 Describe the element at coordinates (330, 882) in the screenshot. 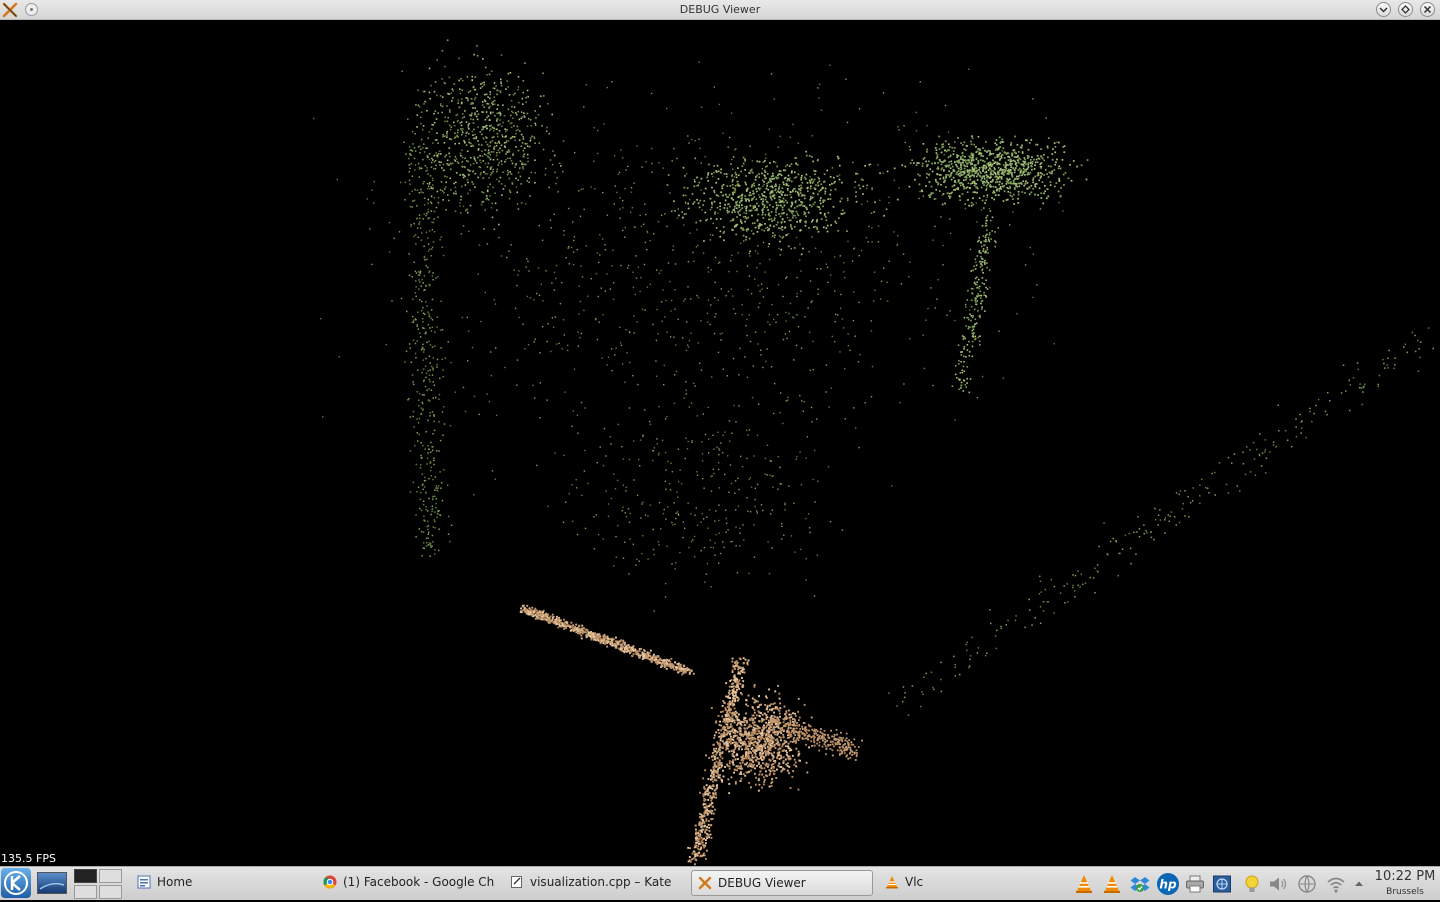

I see `chrome-icon` at that location.